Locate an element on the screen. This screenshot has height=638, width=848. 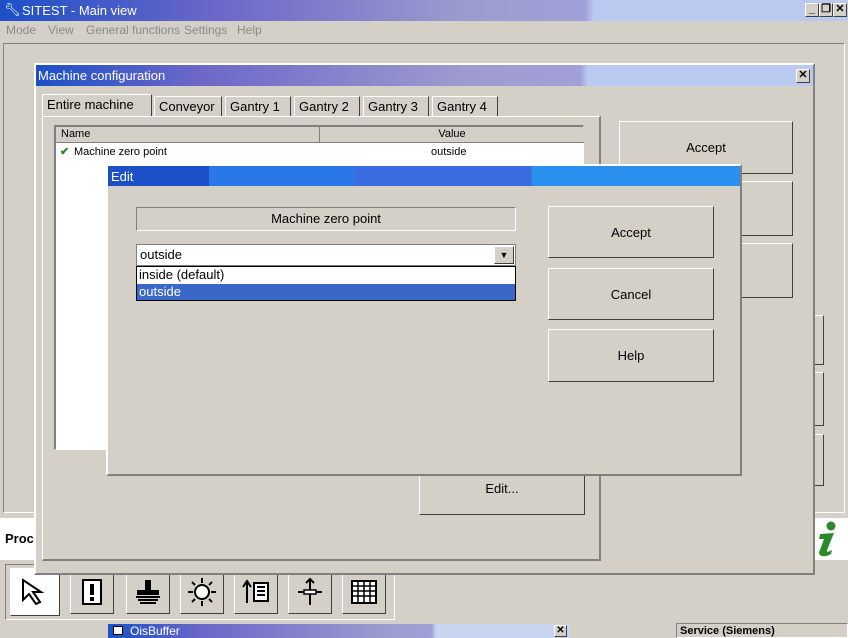
edit-field-label-box: Machine zero point is located at coordinates (326, 219).